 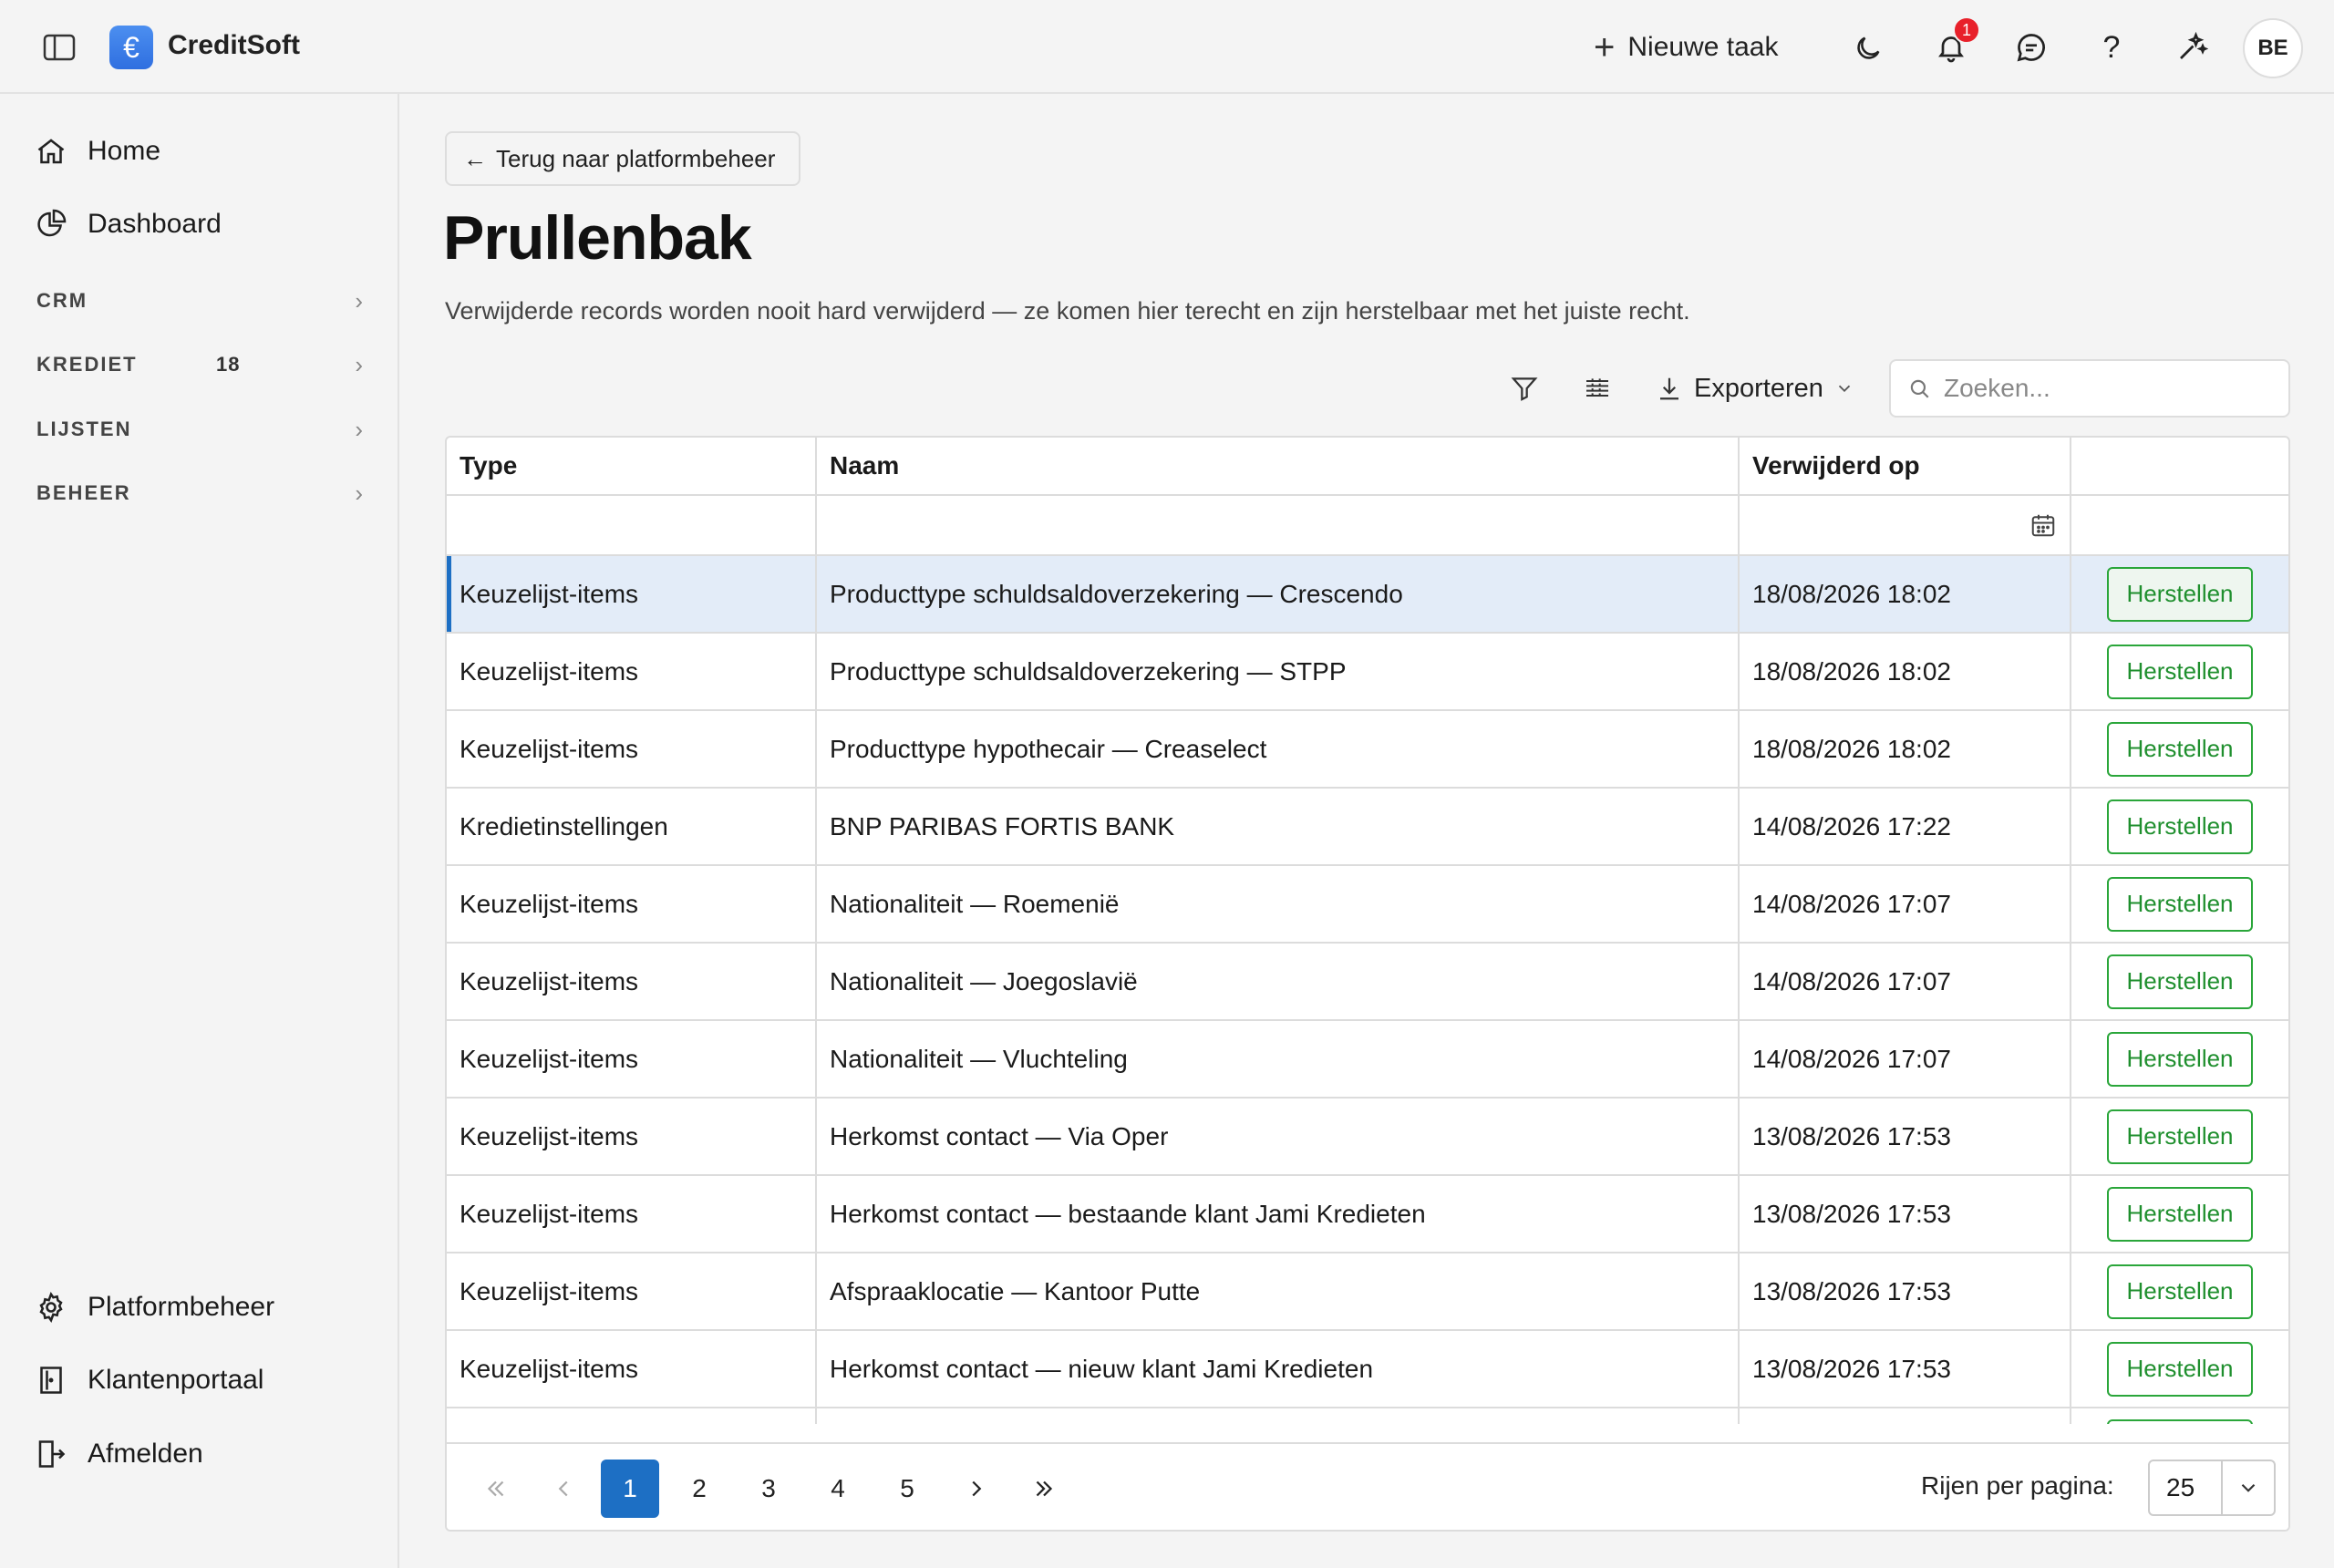 What do you see at coordinates (87, 364) in the screenshot?
I see `section-label: KREDIET` at bounding box center [87, 364].